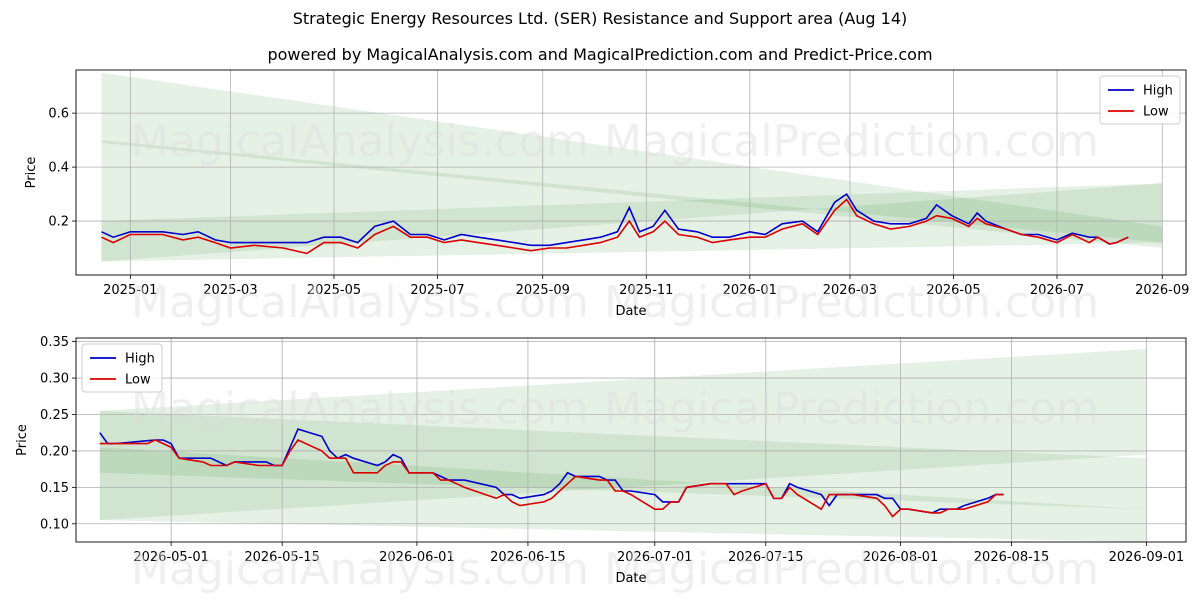  I want to click on y-tick-label: 0.30, so click(54, 379).